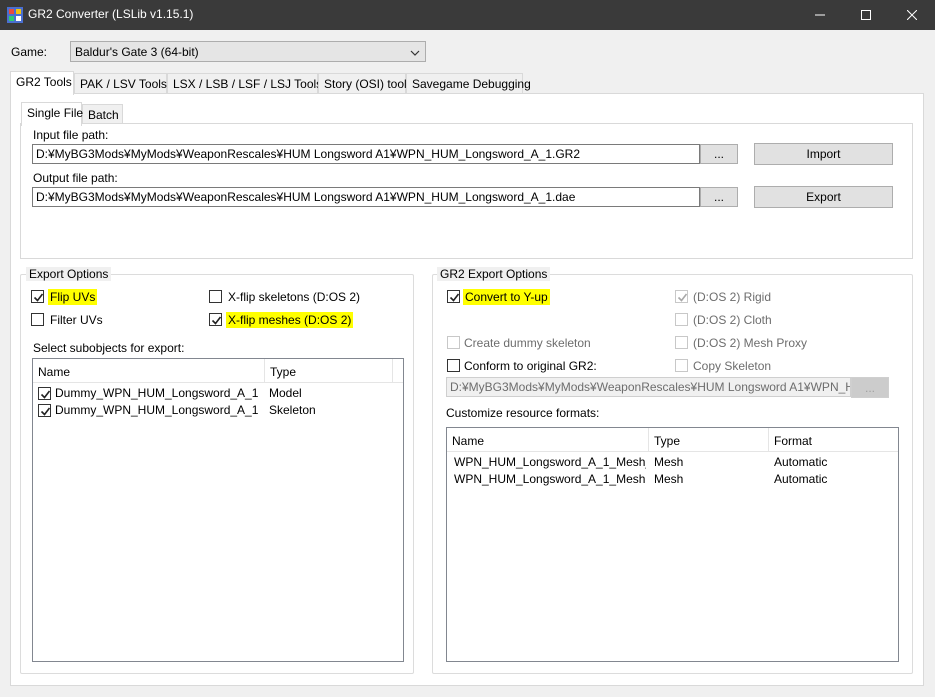 The image size is (935, 697). Describe the element at coordinates (506, 297) in the screenshot. I see `convert-yup-label: Convert to Y-up` at that location.